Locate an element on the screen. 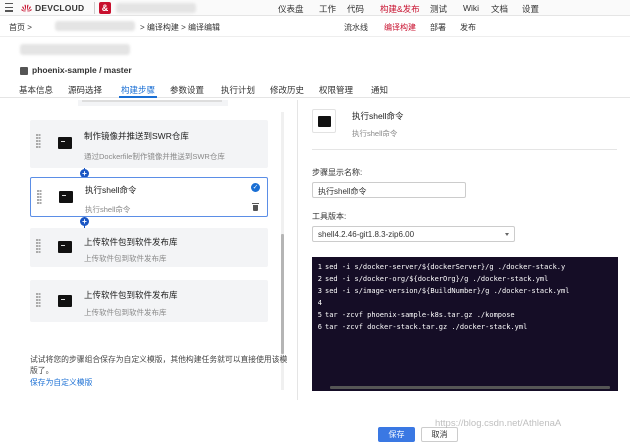 The height and width of the screenshot is (446, 630). tab-source: 源码选择 is located at coordinates (85, 90).